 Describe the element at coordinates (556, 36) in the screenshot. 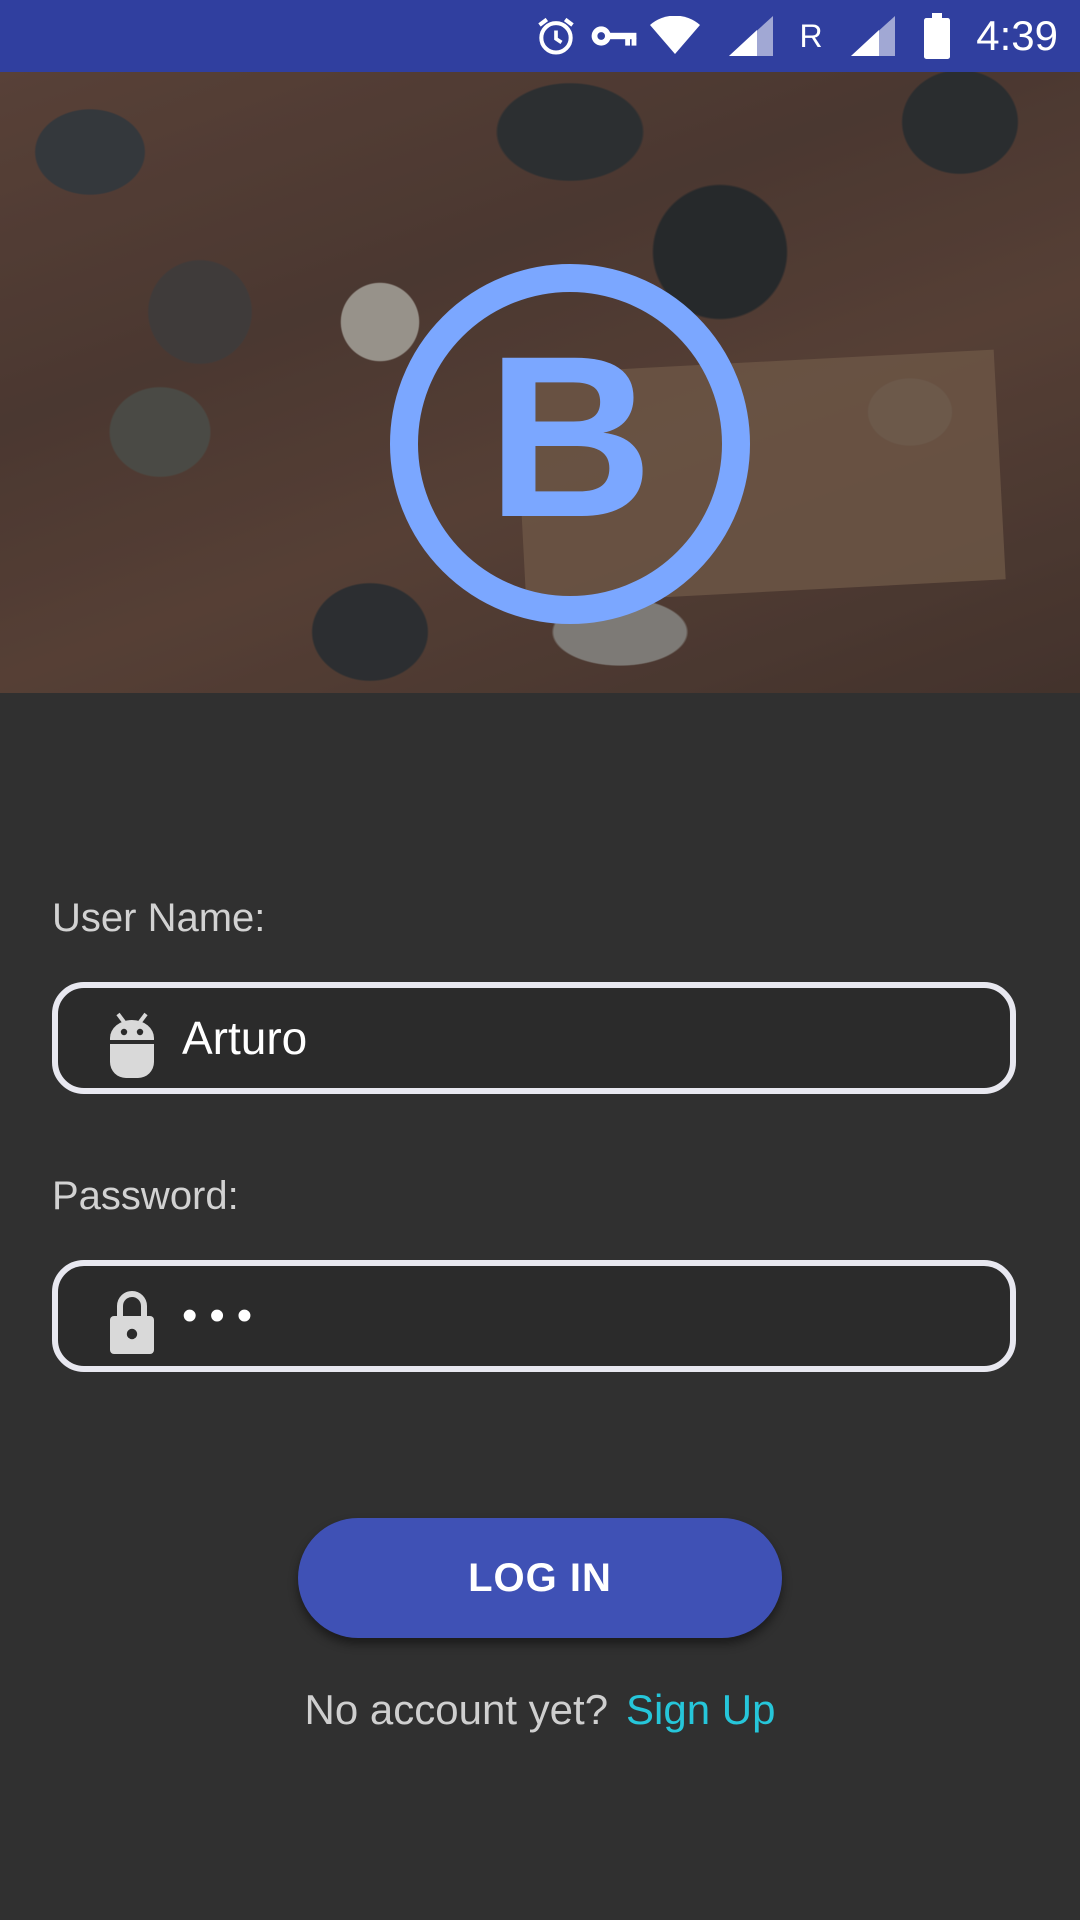

I see `alarm-icon` at that location.